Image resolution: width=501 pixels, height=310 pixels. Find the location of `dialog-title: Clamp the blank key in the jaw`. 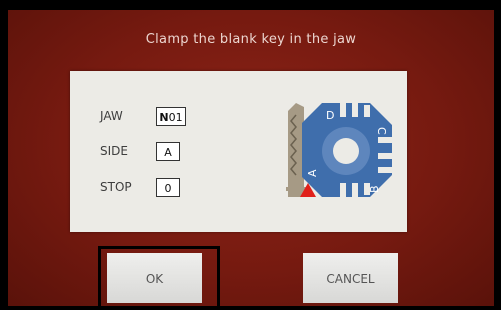

dialog-title: Clamp the blank key in the jaw is located at coordinates (251, 39).